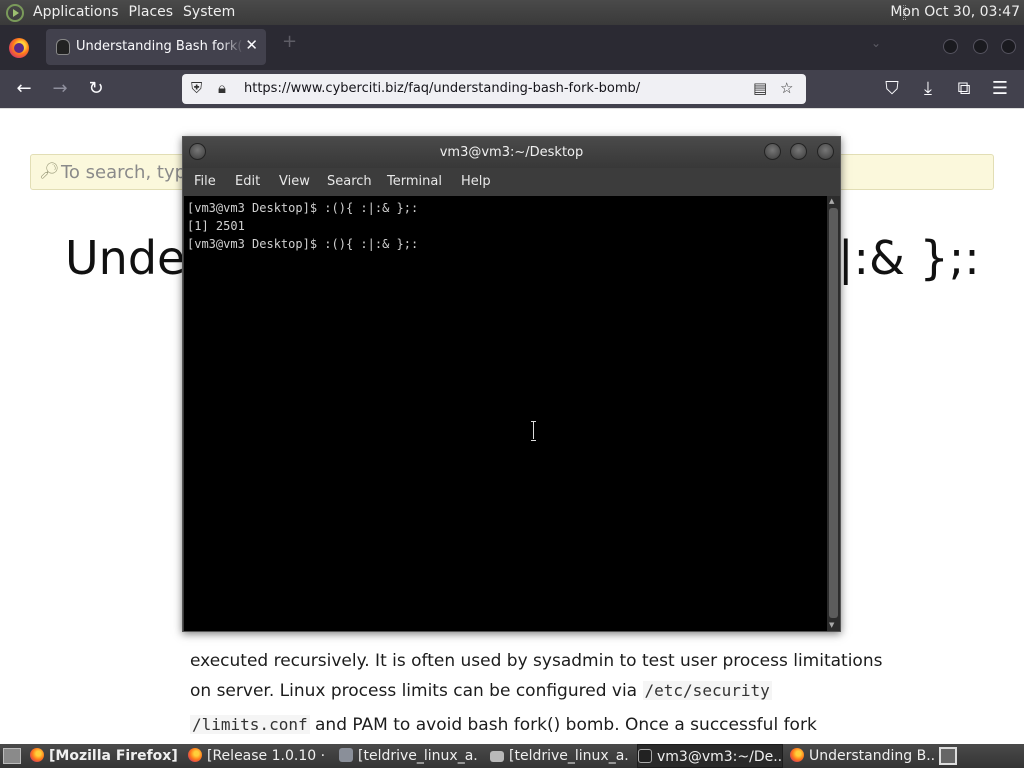 The image size is (1024, 768). I want to click on menu-help: Help, so click(476, 181).